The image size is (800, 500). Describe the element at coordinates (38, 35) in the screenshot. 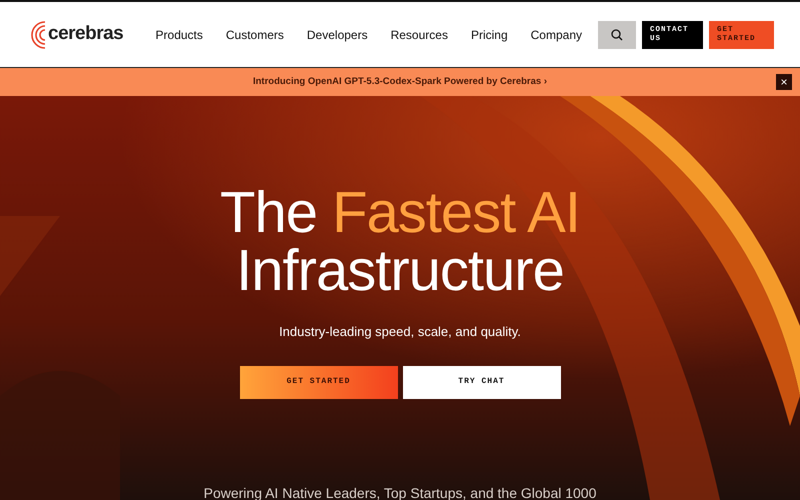

I see `logo-icon` at that location.